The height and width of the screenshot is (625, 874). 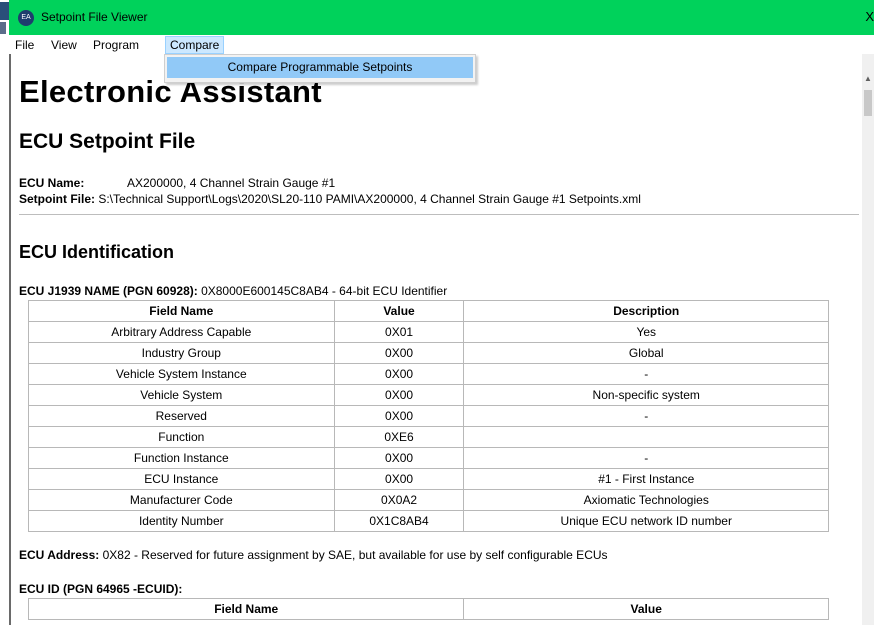 What do you see at coordinates (399, 521) in the screenshot?
I see `table-cell: 0X1C8AB4` at bounding box center [399, 521].